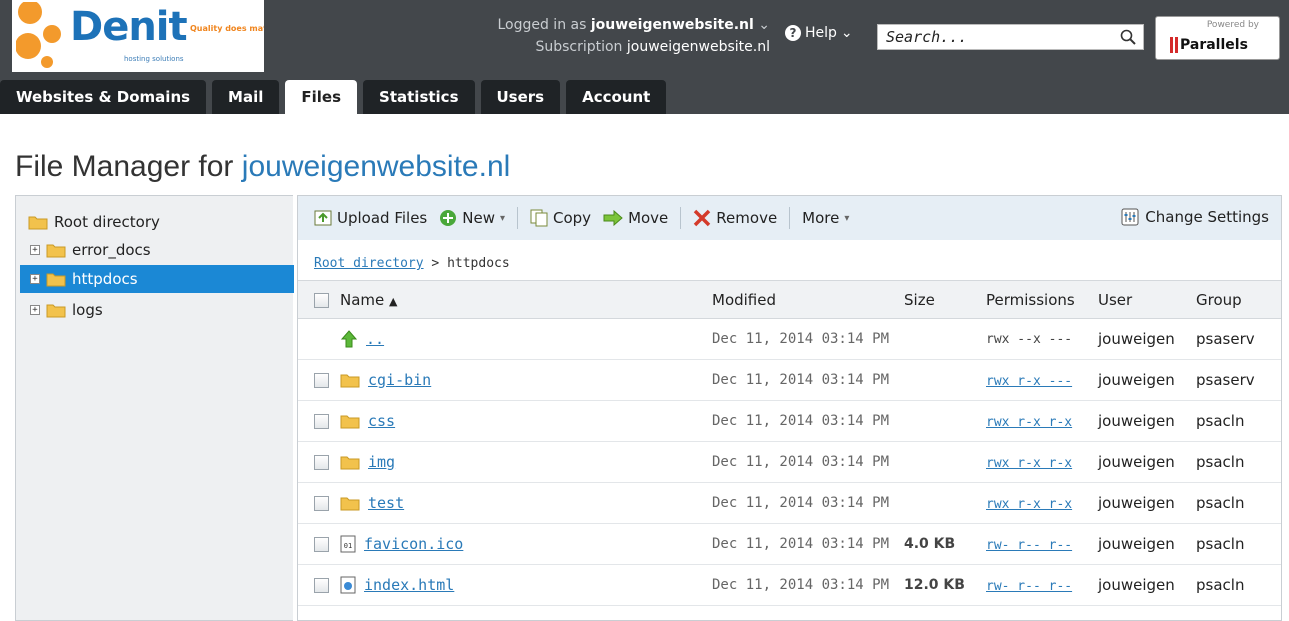 This screenshot has width=1289, height=621. Describe the element at coordinates (672, 25) in the screenshot. I see `logged-in-value: jouweigenwebsite.nl` at that location.